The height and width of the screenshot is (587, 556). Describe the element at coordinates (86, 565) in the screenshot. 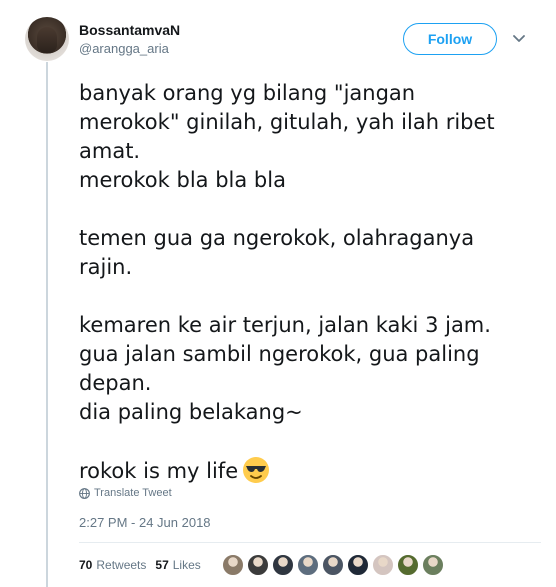

I see `retweets-count: 70` at that location.